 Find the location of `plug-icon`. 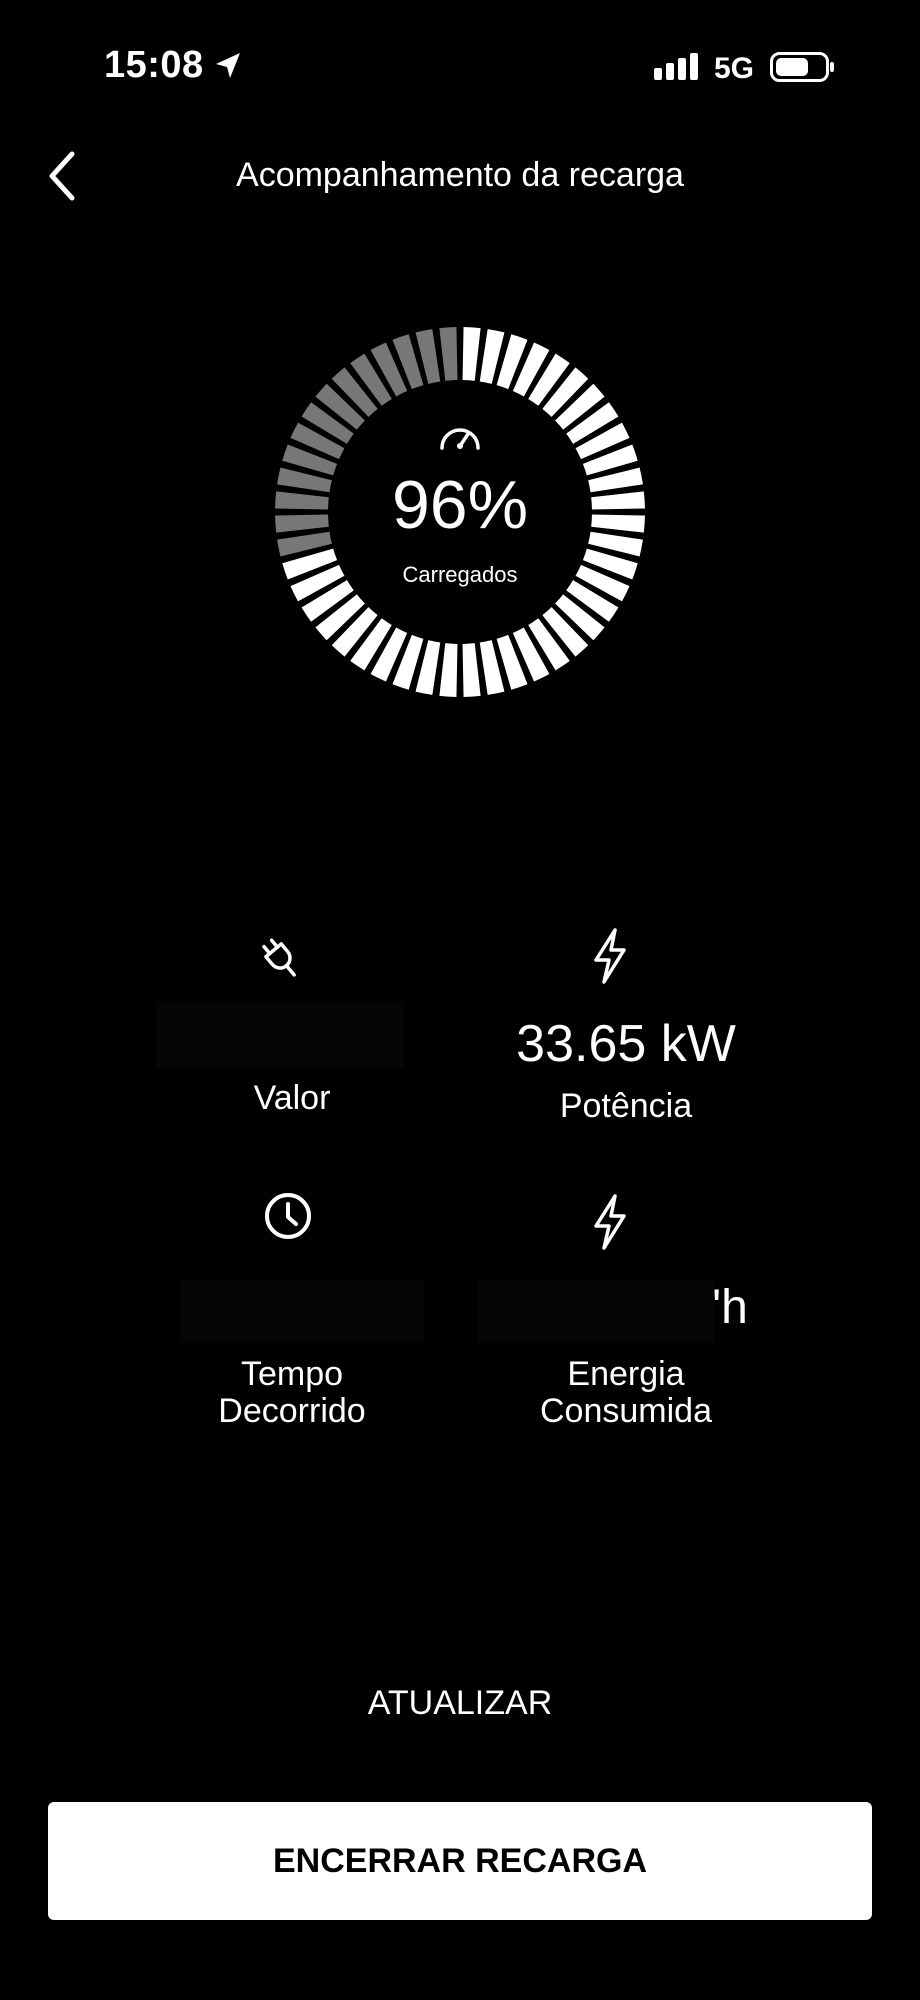

plug-icon is located at coordinates (279, 957).